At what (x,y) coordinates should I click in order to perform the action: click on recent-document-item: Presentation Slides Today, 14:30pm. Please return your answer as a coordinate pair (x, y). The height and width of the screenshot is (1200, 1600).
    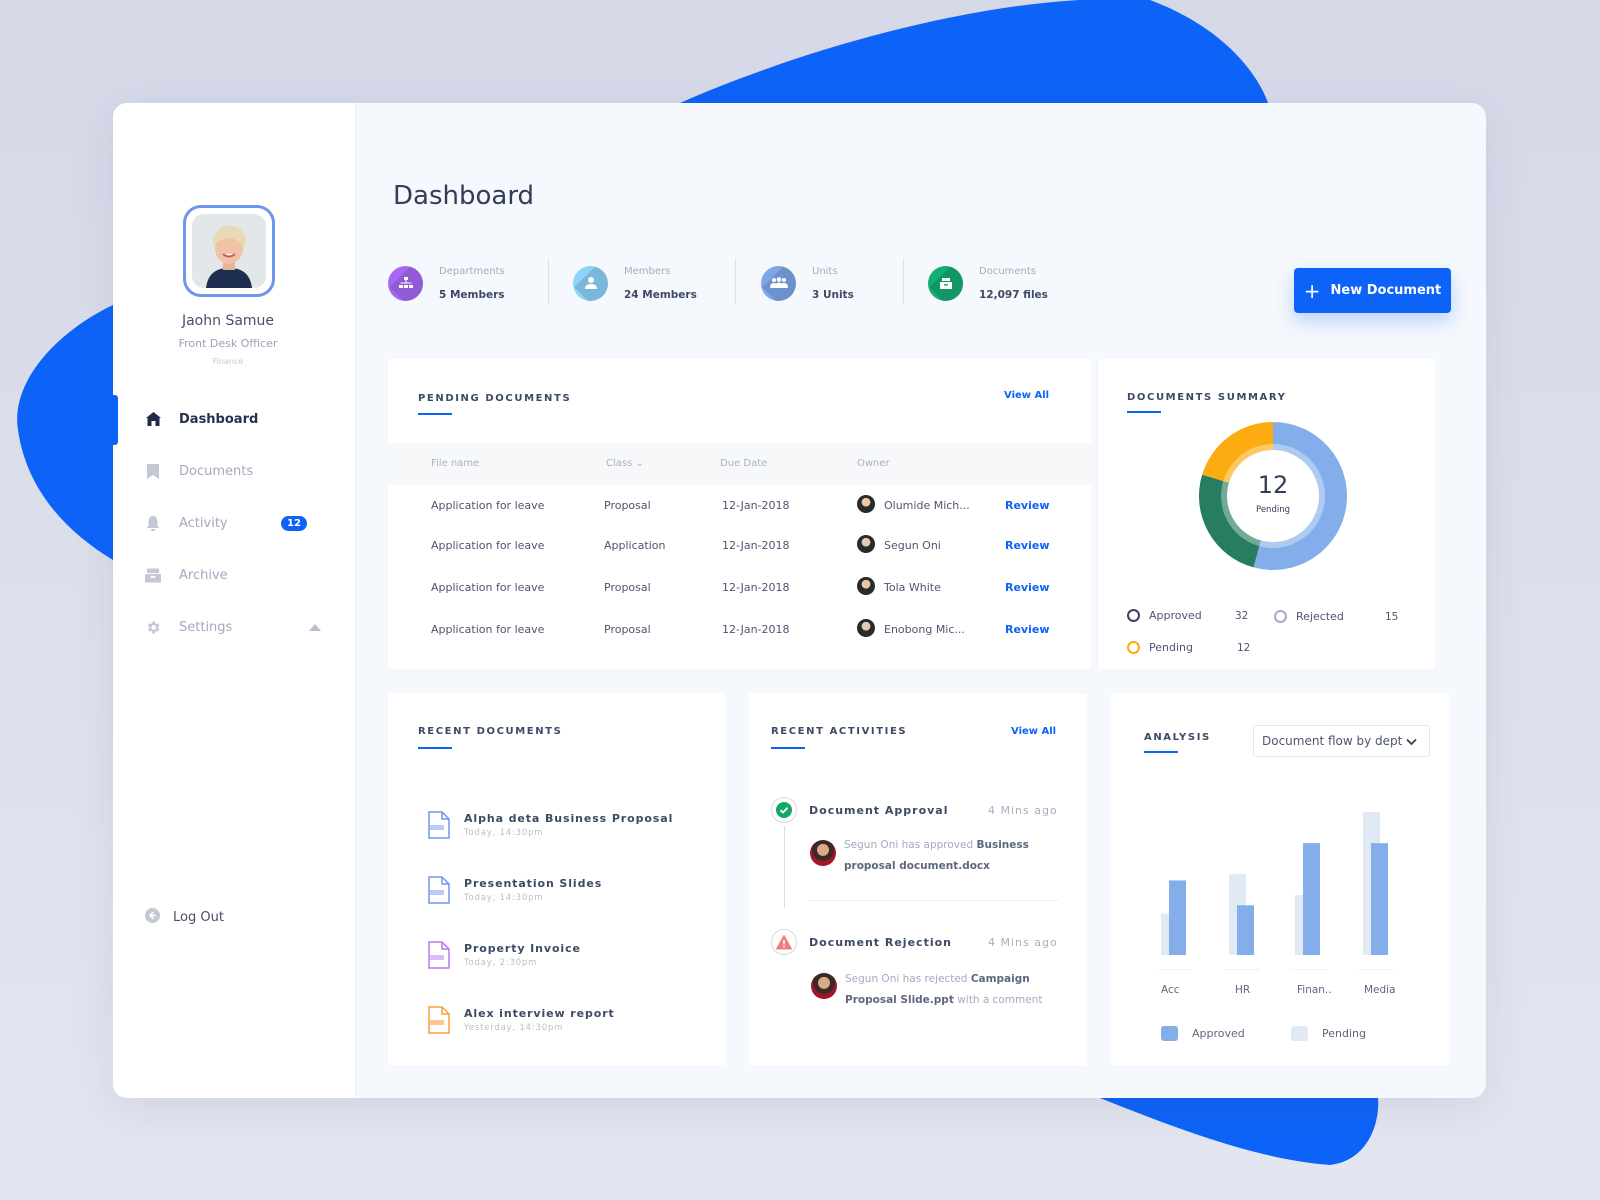
    Looking at the image, I should click on (515, 892).